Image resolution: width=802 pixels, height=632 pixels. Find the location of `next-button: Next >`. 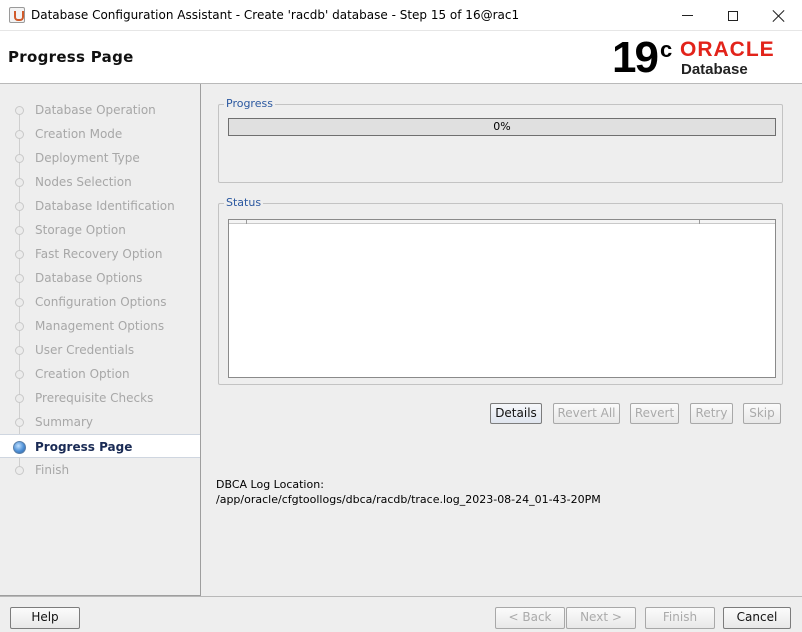

next-button: Next > is located at coordinates (601, 618).